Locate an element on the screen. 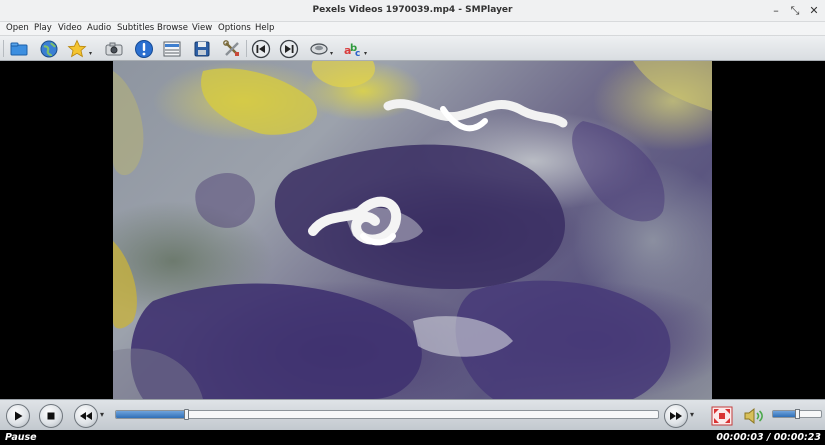  forward-button is located at coordinates (676, 415).